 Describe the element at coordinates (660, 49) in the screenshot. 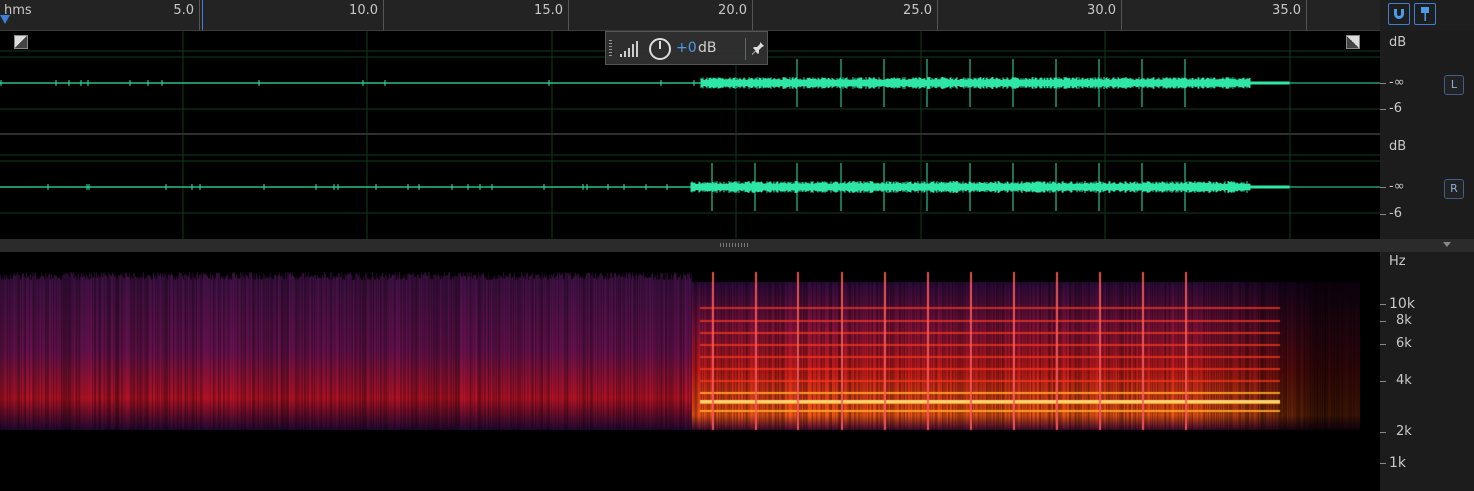

I see `volume-knob-icon` at that location.